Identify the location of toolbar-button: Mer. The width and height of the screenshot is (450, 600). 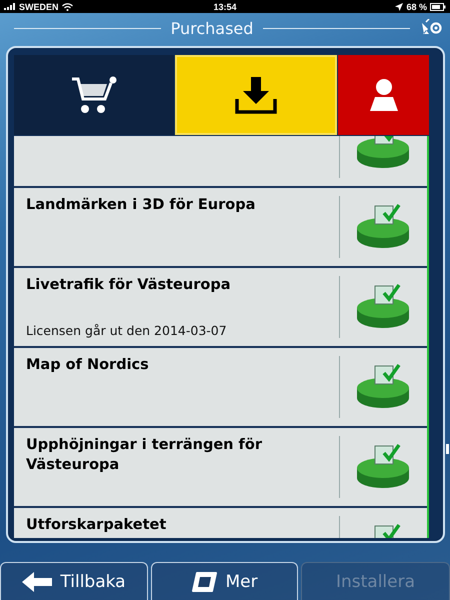
(224, 581).